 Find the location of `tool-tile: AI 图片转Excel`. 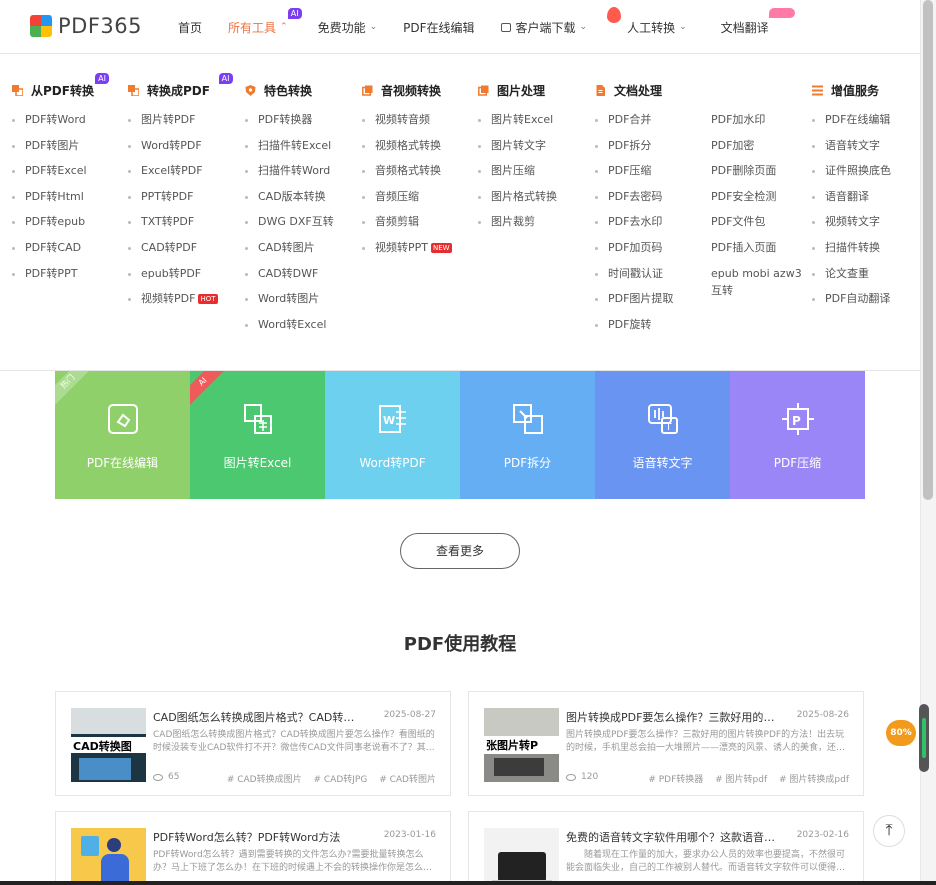

tool-tile: AI 图片转Excel is located at coordinates (257, 435).